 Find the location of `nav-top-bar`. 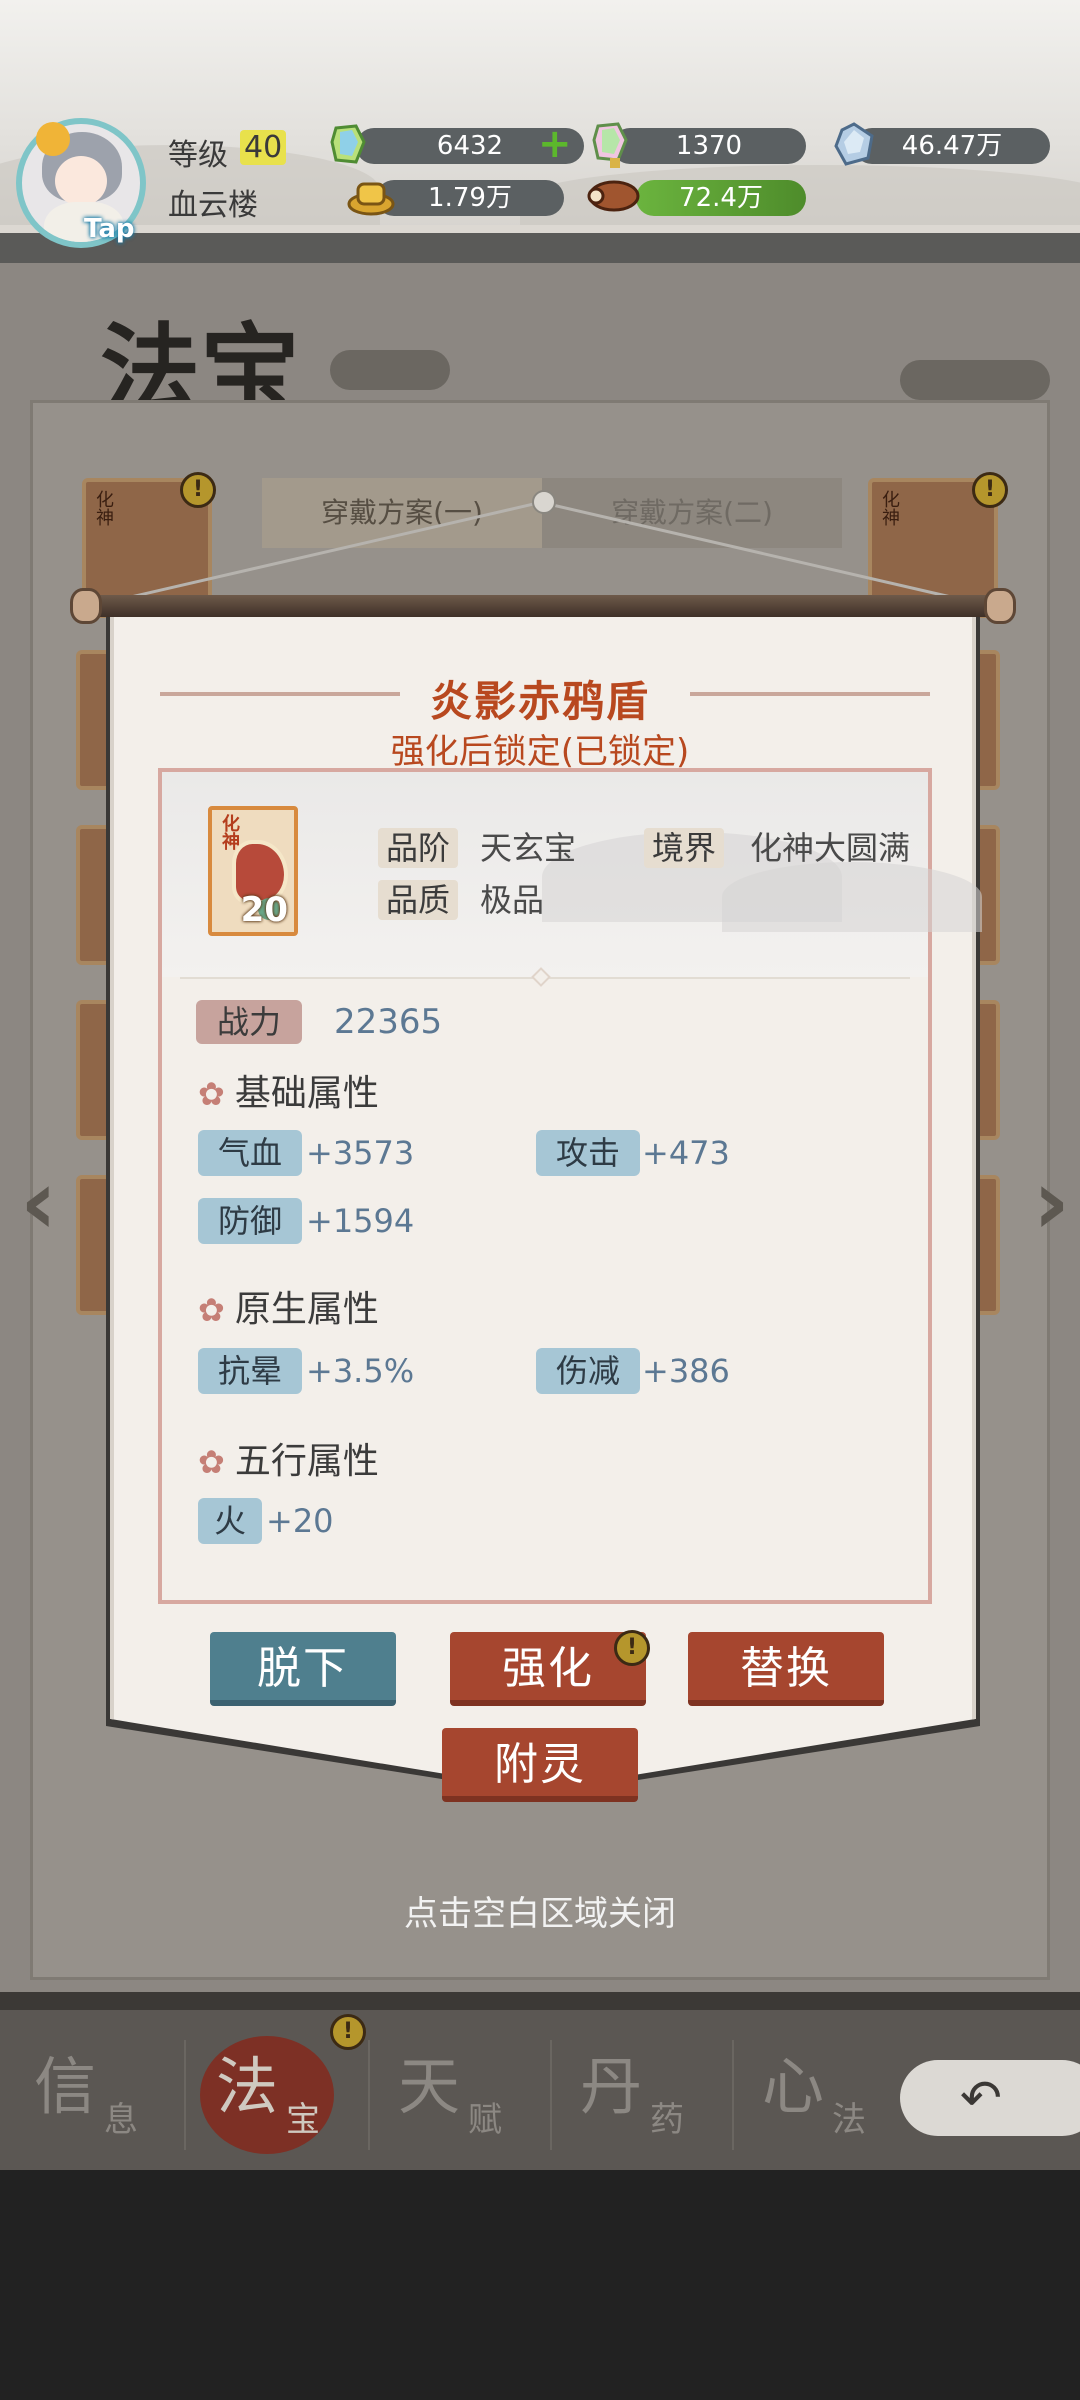

nav-top-bar is located at coordinates (540, 2001).